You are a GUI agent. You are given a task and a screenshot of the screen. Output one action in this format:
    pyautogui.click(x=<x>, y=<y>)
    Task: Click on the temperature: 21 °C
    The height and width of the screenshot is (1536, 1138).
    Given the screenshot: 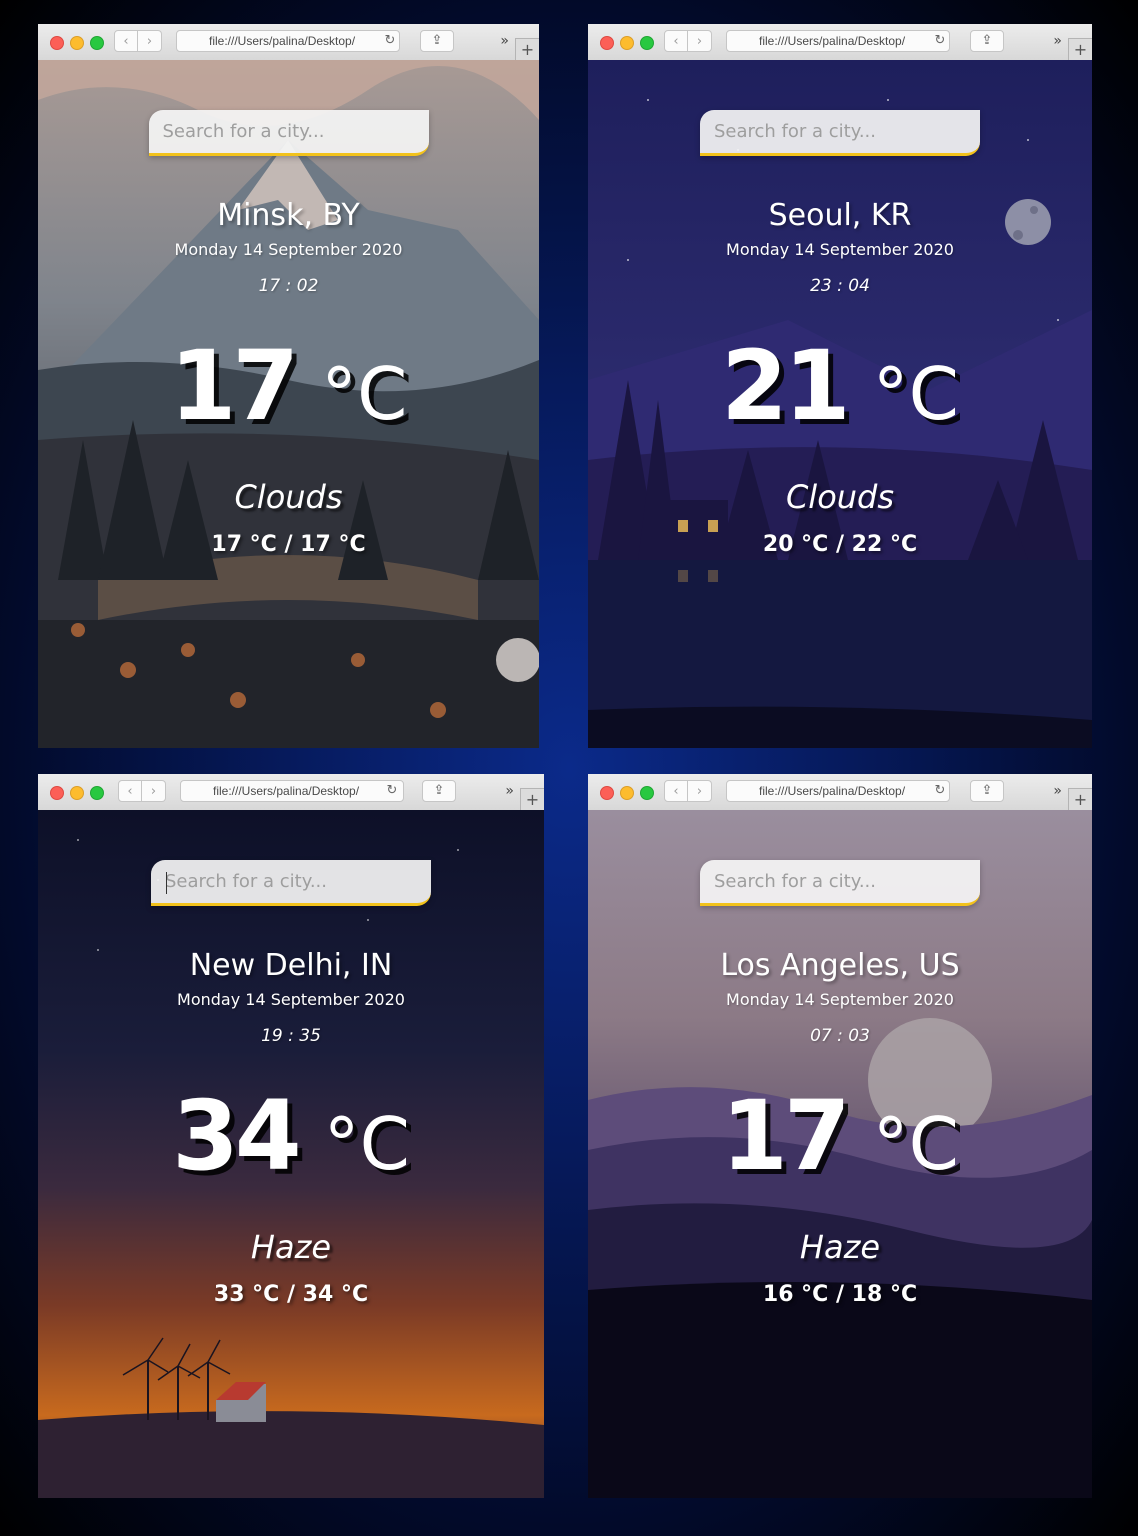 What is the action you would take?
    pyautogui.click(x=840, y=386)
    